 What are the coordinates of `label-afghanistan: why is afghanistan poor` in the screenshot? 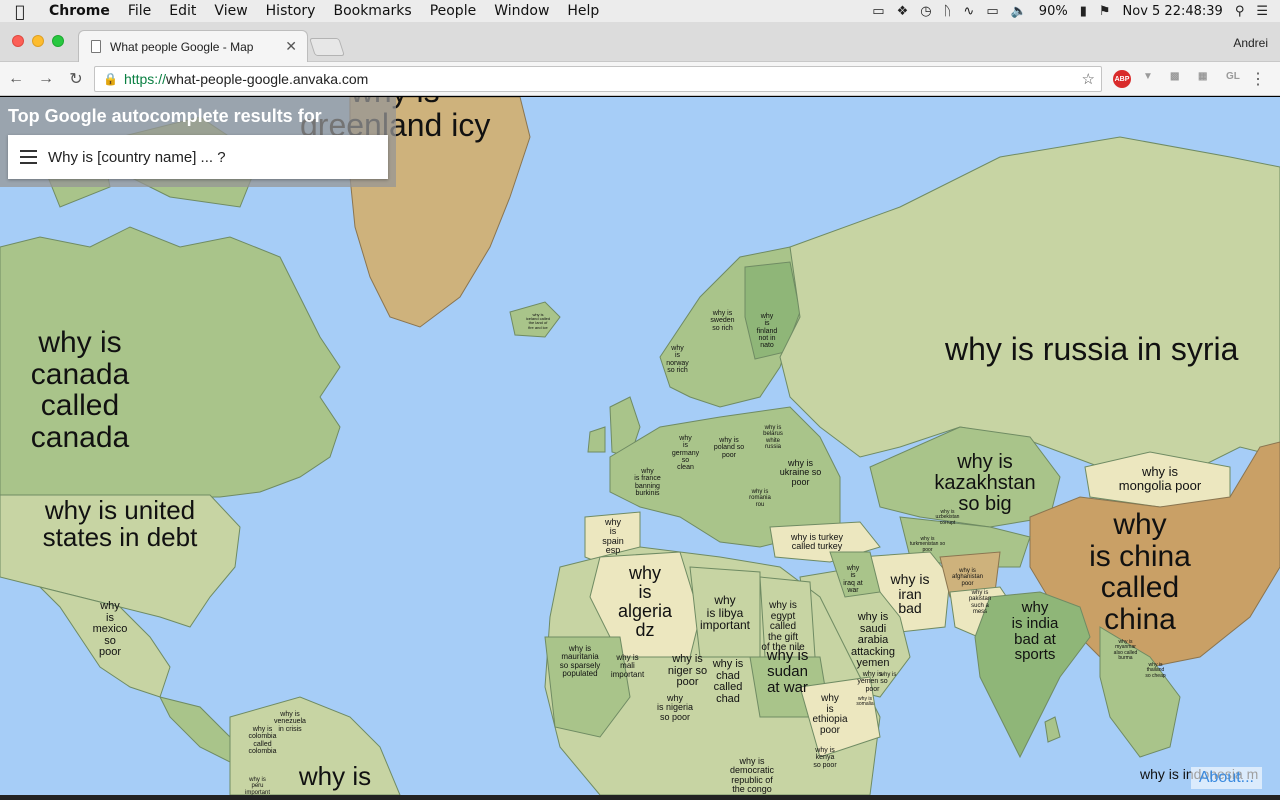 It's located at (967, 577).